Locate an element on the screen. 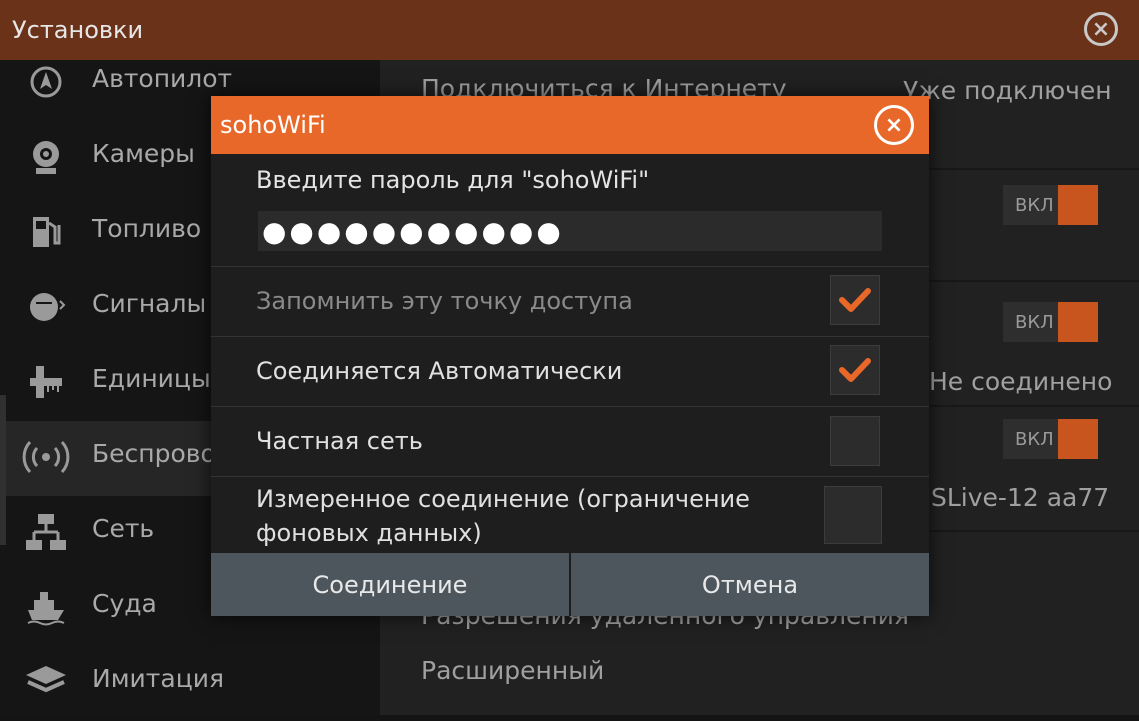  private-network-checkbox is located at coordinates (855, 441).